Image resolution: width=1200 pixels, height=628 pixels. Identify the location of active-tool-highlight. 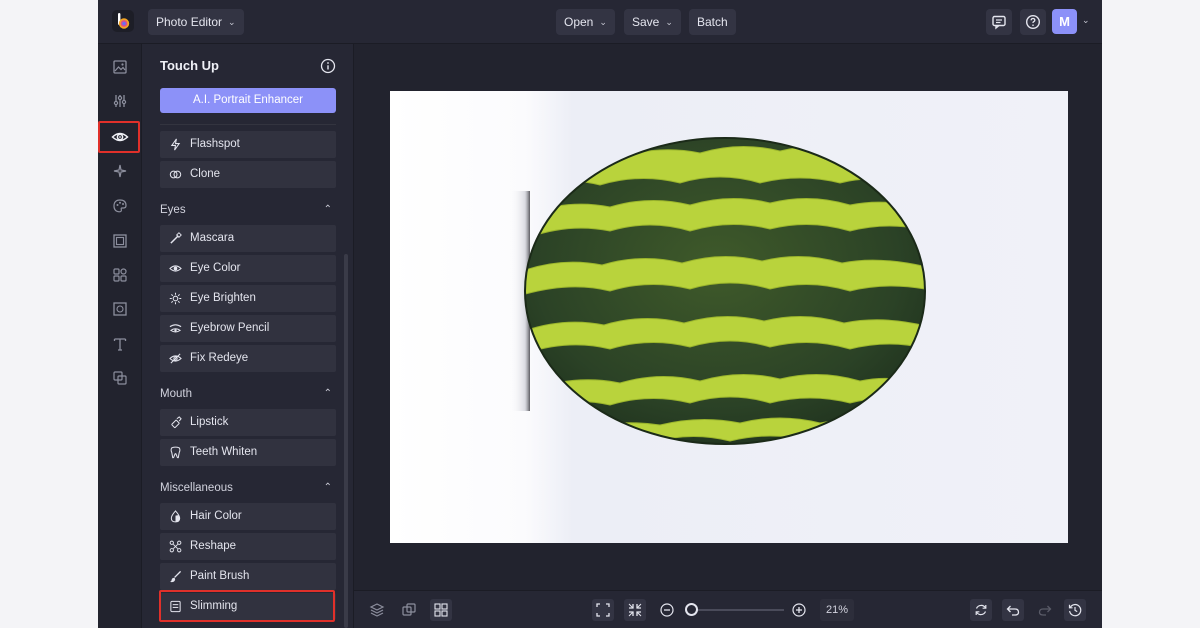
(119, 137).